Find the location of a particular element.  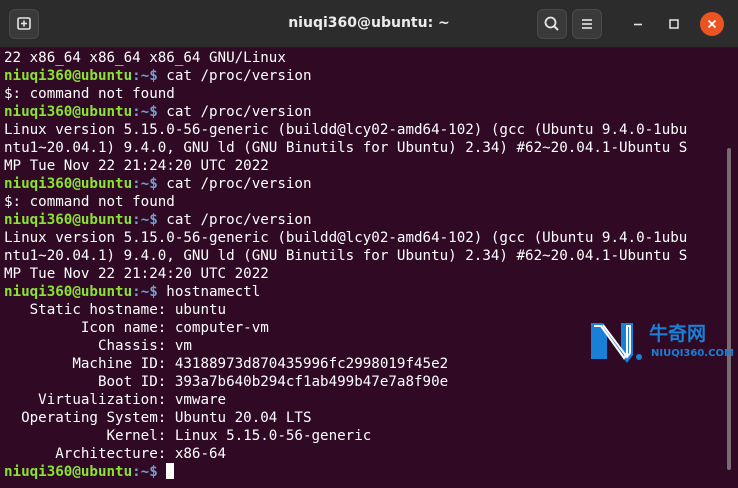

hamburger-menu-icon is located at coordinates (587, 24).